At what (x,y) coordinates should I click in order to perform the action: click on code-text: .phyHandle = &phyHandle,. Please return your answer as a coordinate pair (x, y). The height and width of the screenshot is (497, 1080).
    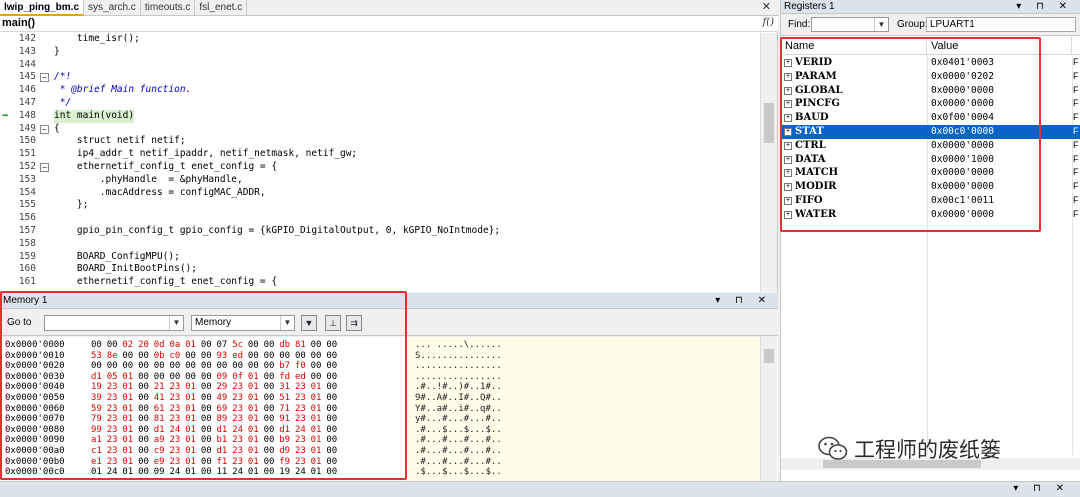
    Looking at the image, I should click on (148, 179).